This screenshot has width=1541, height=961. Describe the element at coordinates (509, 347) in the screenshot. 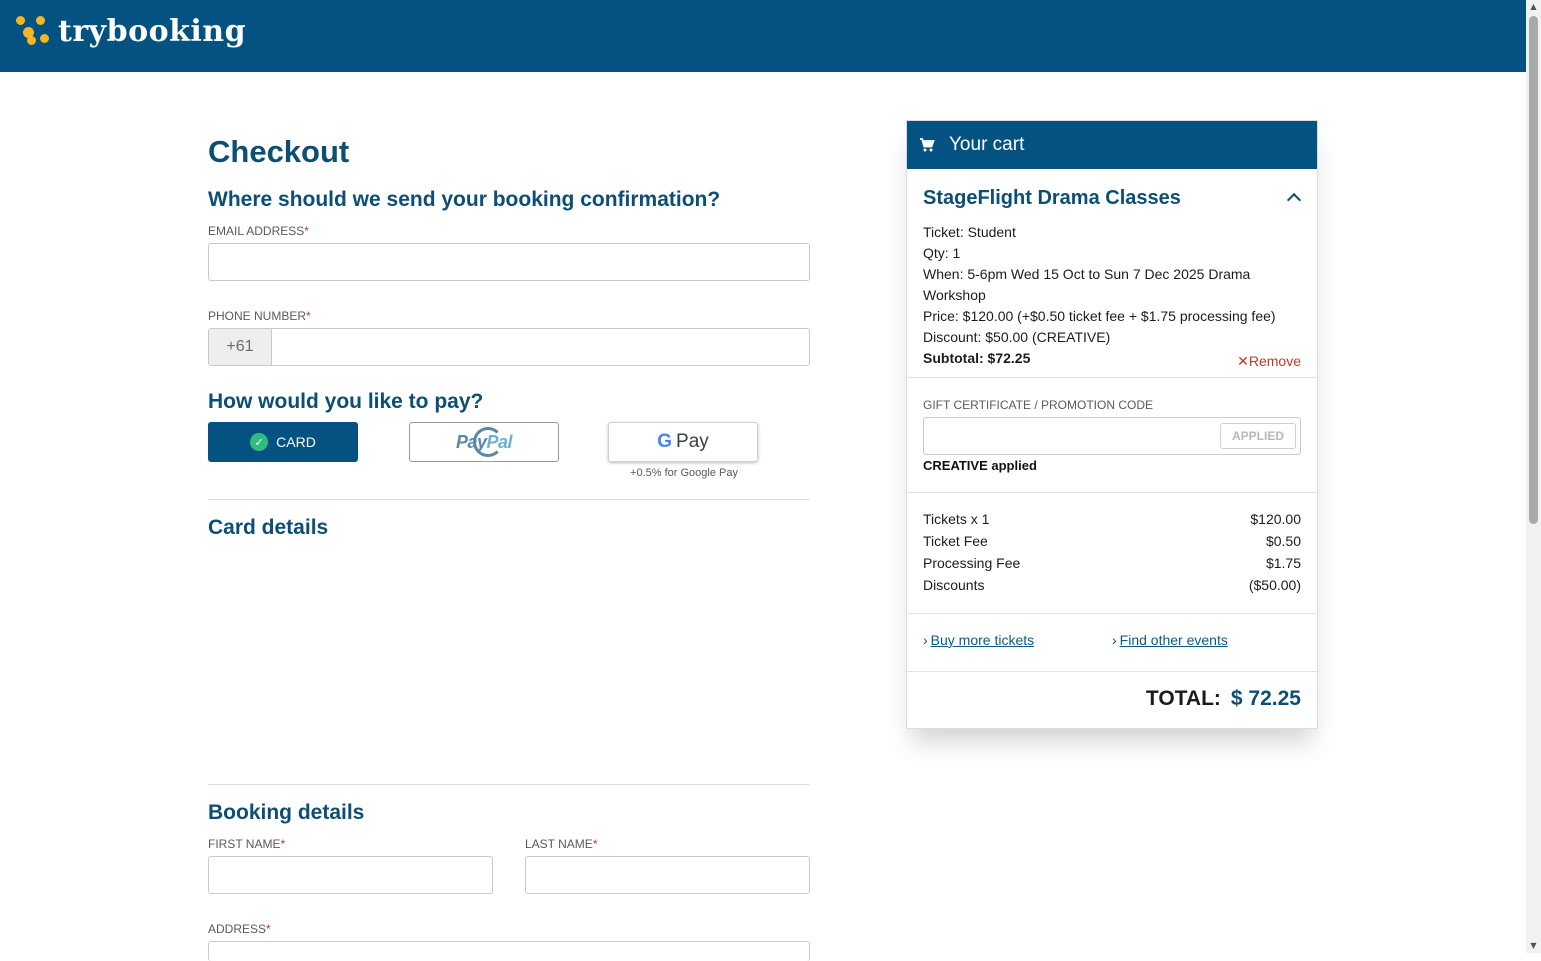

I see `phone-field: +61` at that location.